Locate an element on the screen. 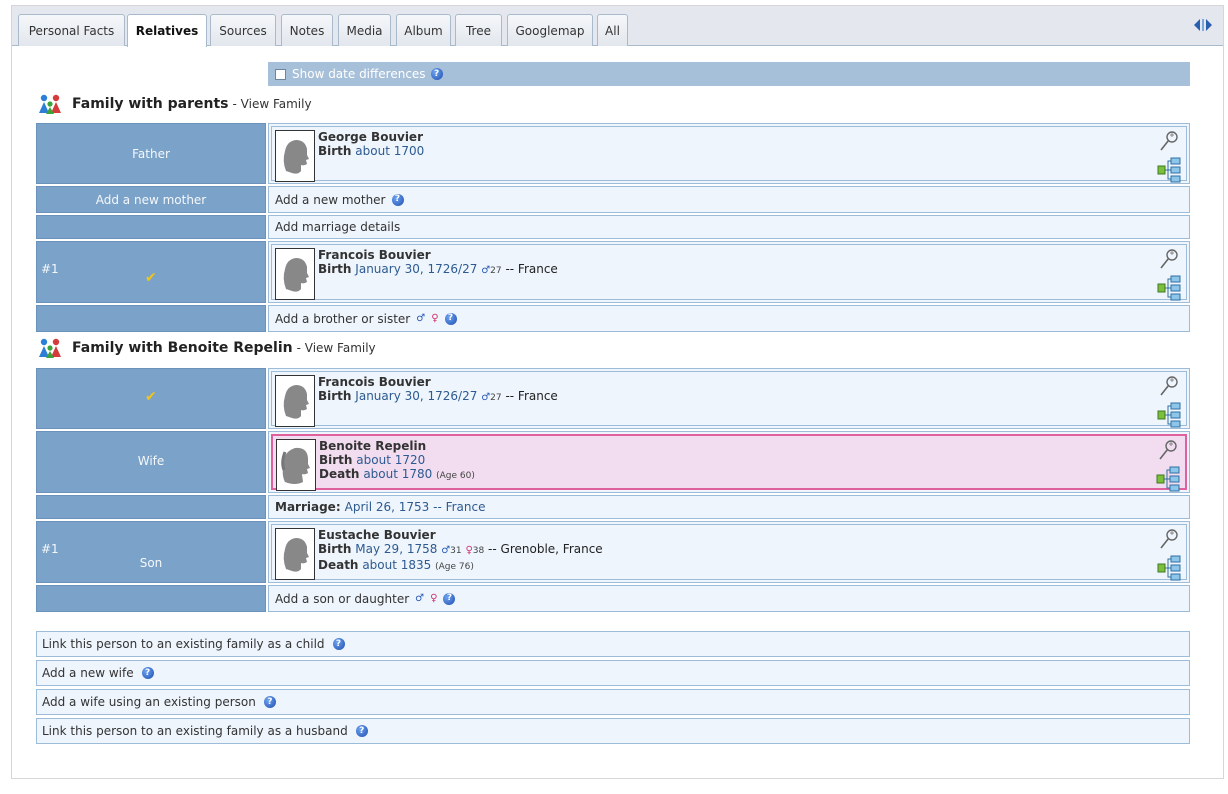 This screenshot has height=794, width=1228. family-icon is located at coordinates (50, 348).